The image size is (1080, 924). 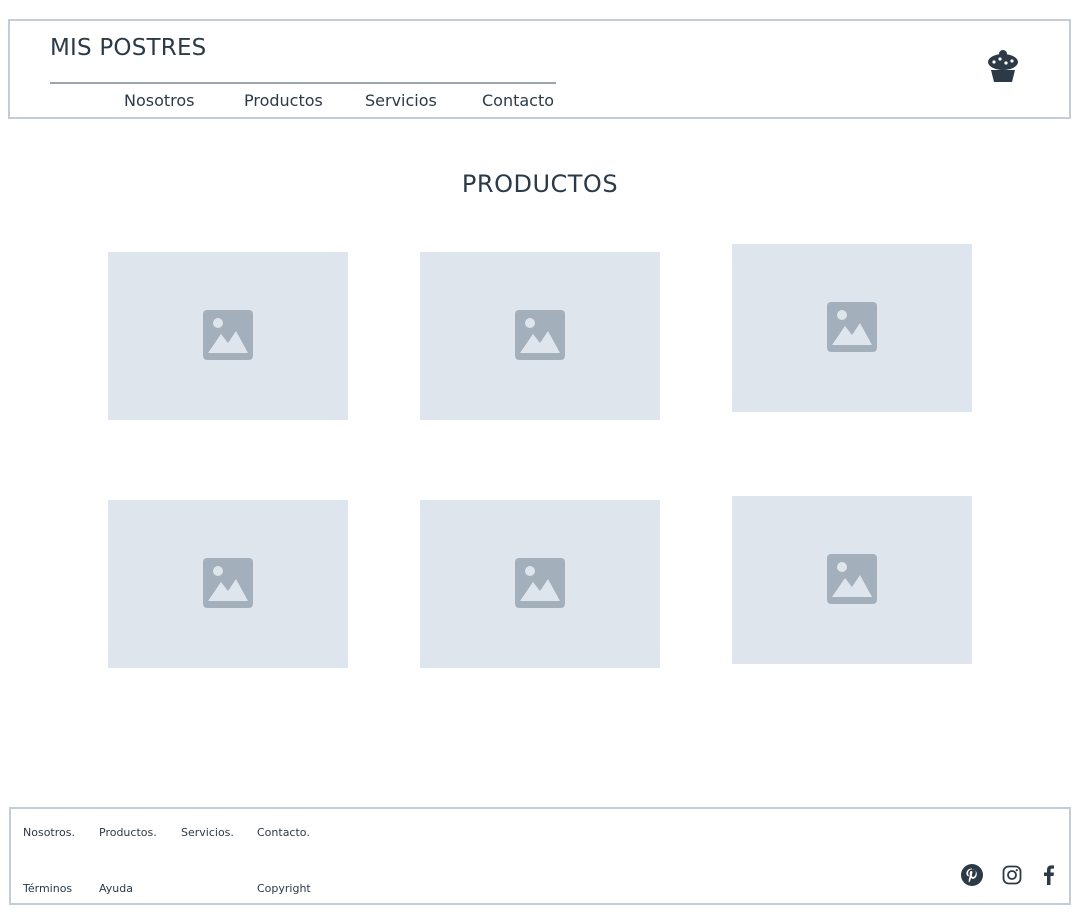 What do you see at coordinates (972, 875) in the screenshot?
I see `pinterest-icon` at bounding box center [972, 875].